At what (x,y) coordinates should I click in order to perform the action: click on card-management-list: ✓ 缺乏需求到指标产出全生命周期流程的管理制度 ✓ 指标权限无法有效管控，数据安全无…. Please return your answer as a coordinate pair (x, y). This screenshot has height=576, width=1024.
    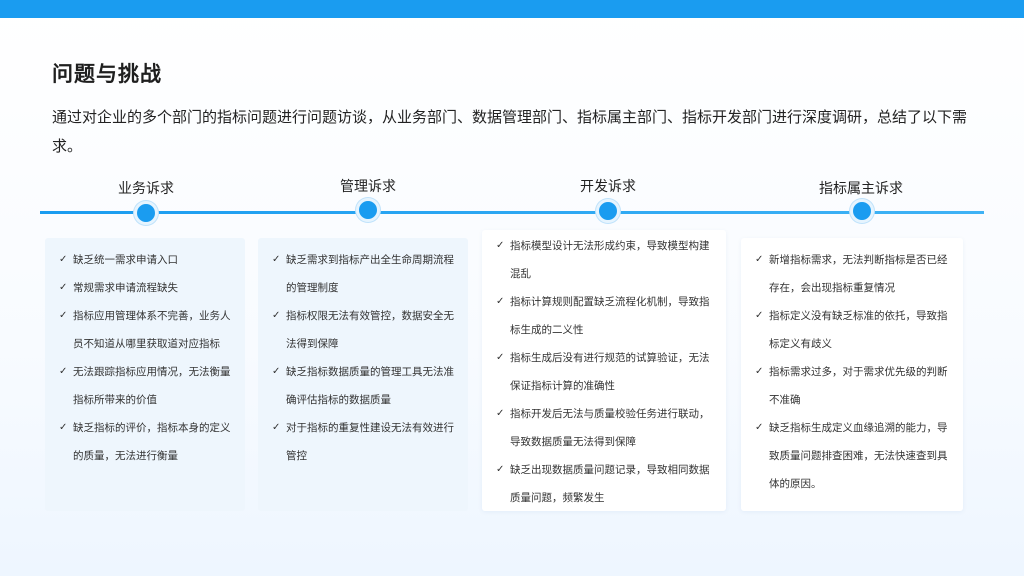
    Looking at the image, I should click on (365, 358).